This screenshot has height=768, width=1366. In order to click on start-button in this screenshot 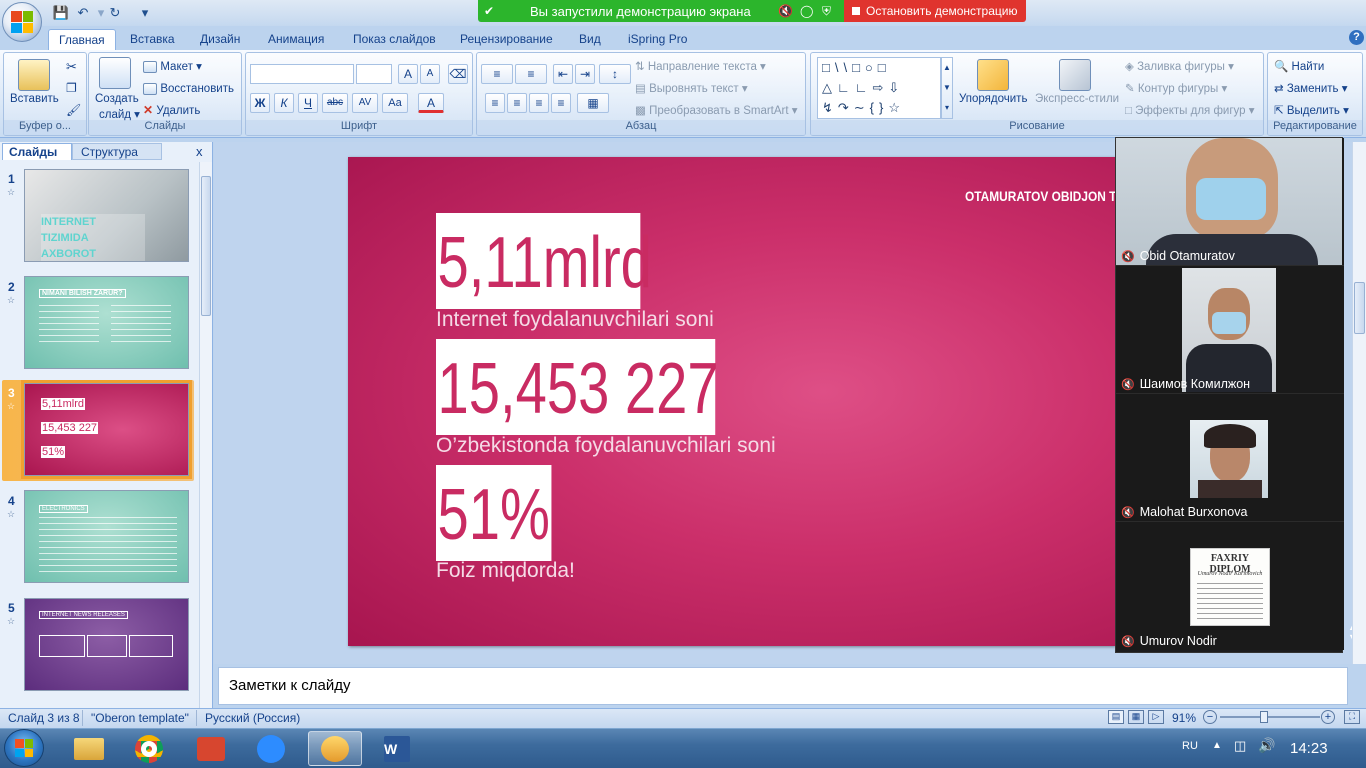, I will do `click(24, 748)`.